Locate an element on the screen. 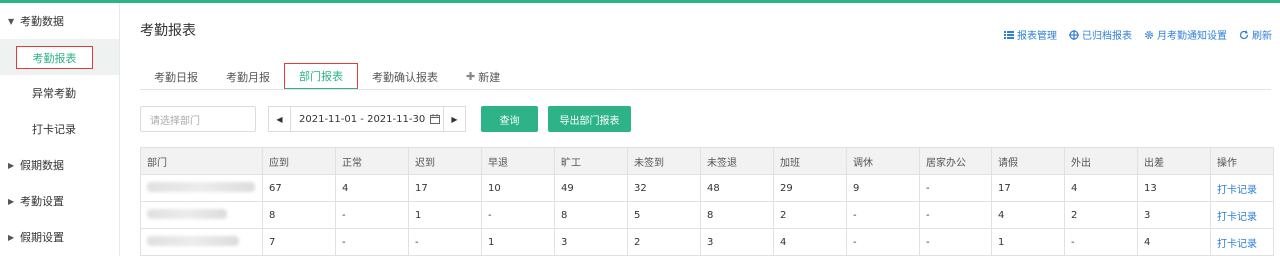 The width and height of the screenshot is (1280, 256). query-button: 查询 is located at coordinates (509, 119).